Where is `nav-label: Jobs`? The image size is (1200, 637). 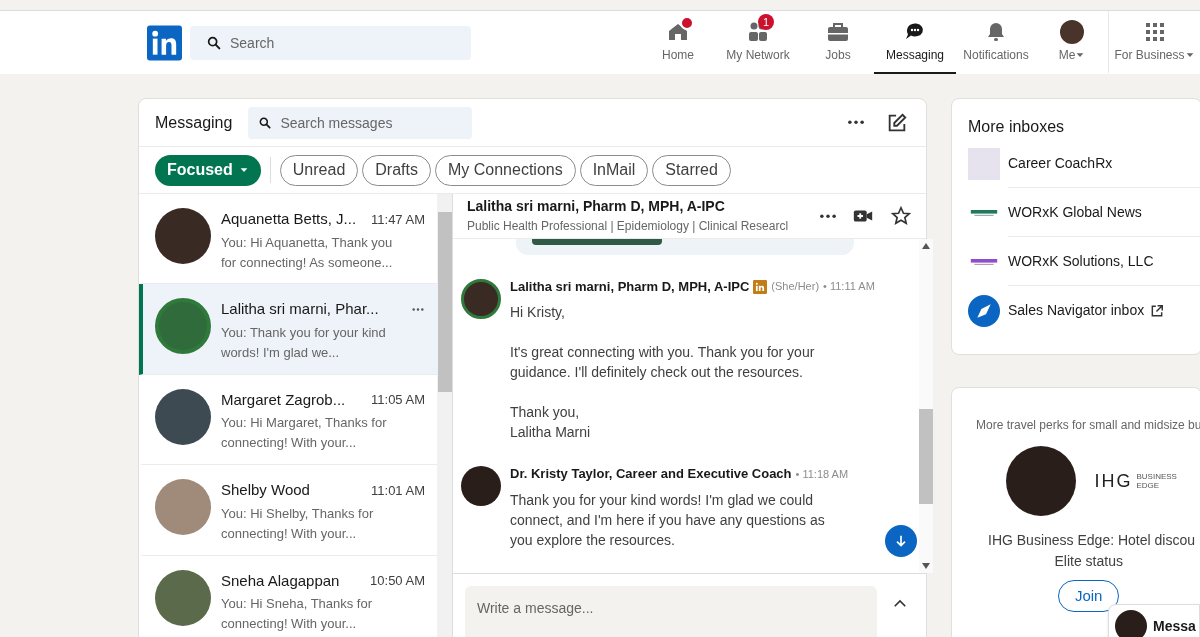 nav-label: Jobs is located at coordinates (838, 55).